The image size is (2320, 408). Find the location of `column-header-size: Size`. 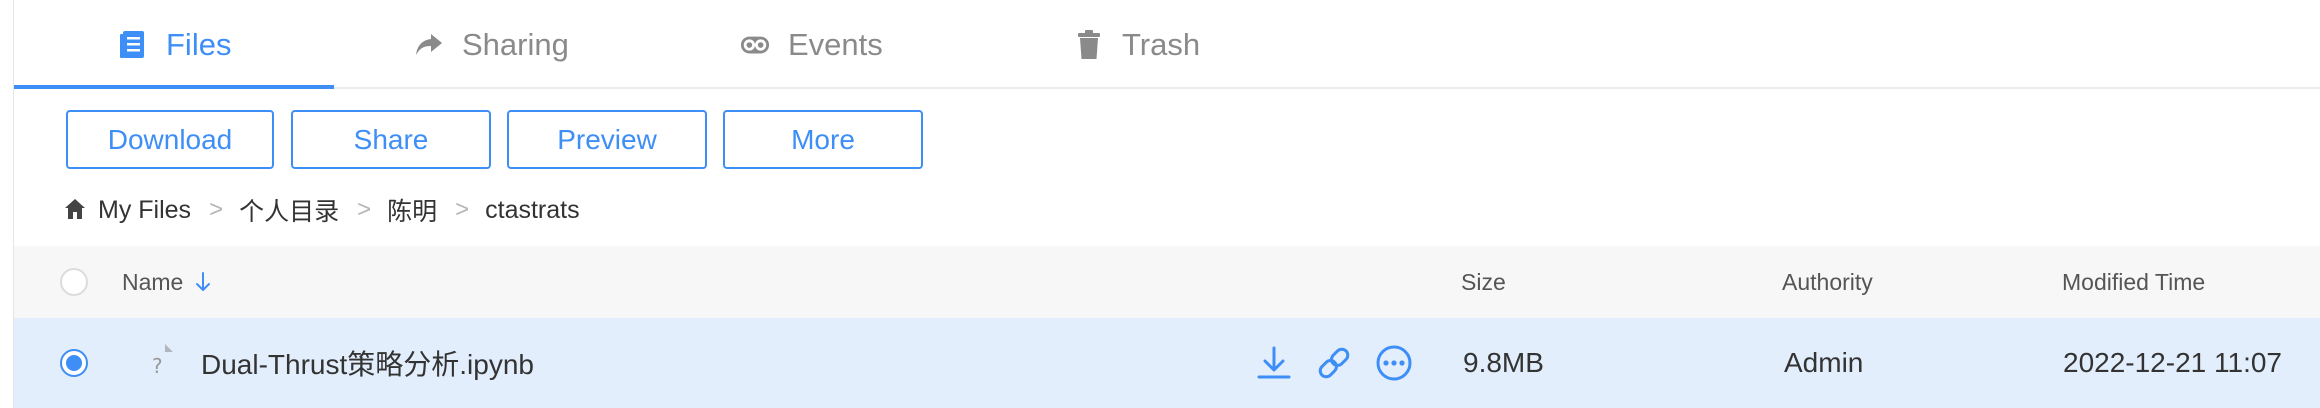

column-header-size: Size is located at coordinates (1483, 282).